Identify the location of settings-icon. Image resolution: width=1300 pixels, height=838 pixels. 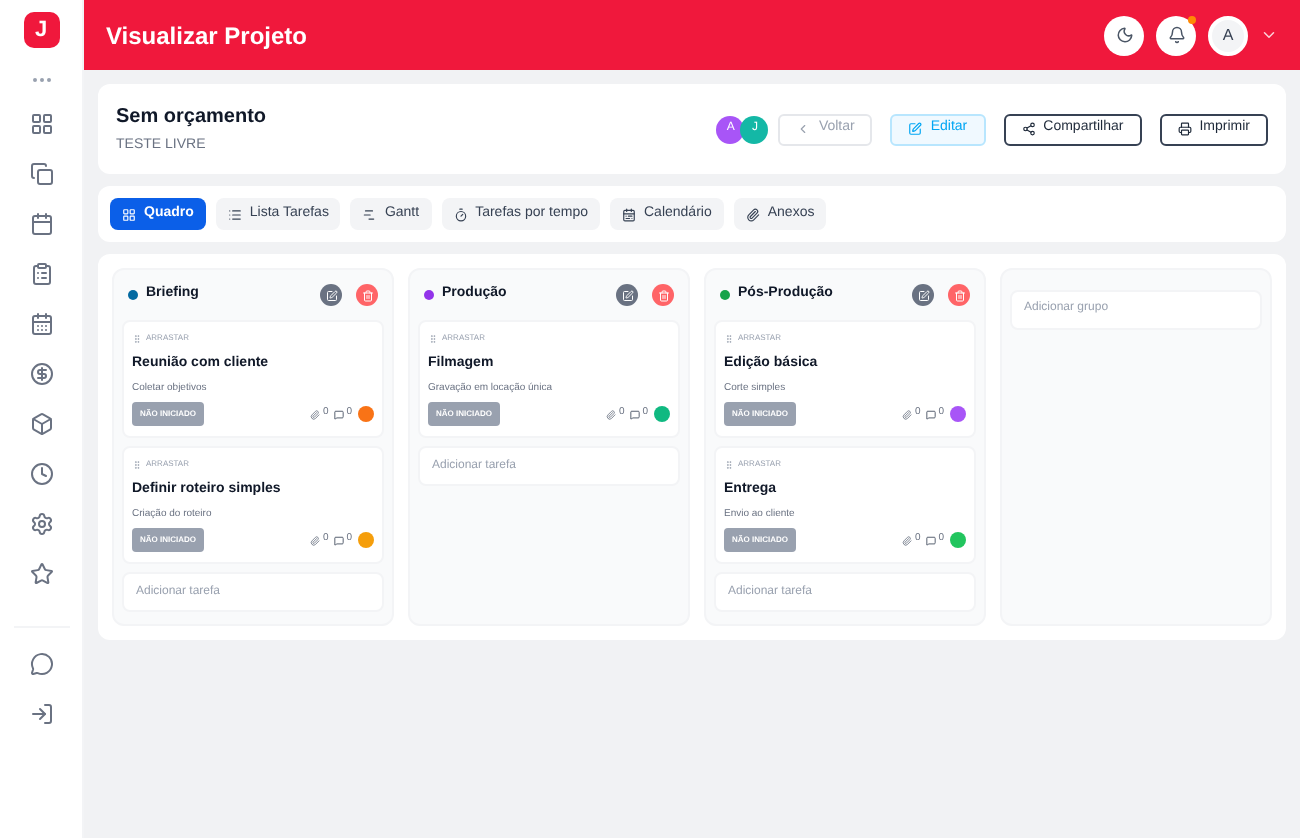
(41, 524).